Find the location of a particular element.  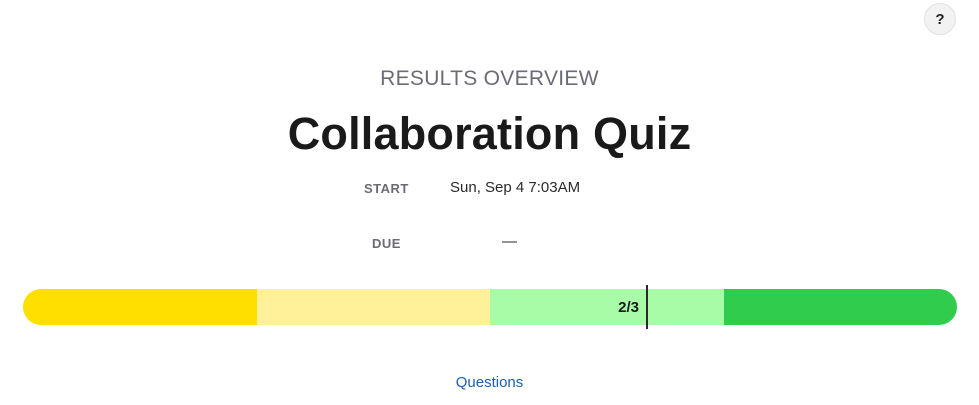

score-marker is located at coordinates (647, 307).